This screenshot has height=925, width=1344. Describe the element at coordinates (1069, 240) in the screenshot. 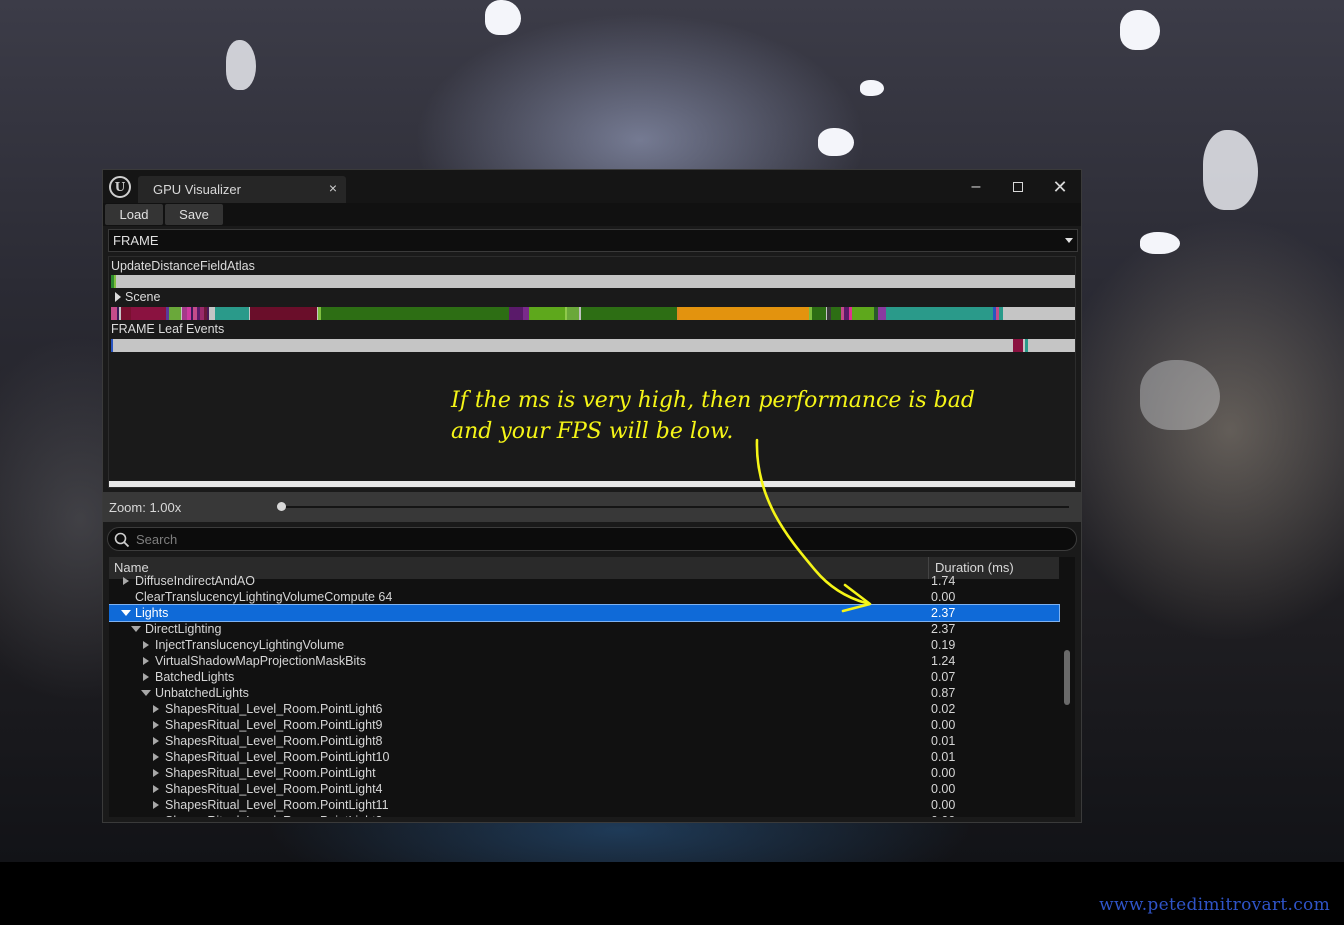

I see `chevron-down-icon` at that location.